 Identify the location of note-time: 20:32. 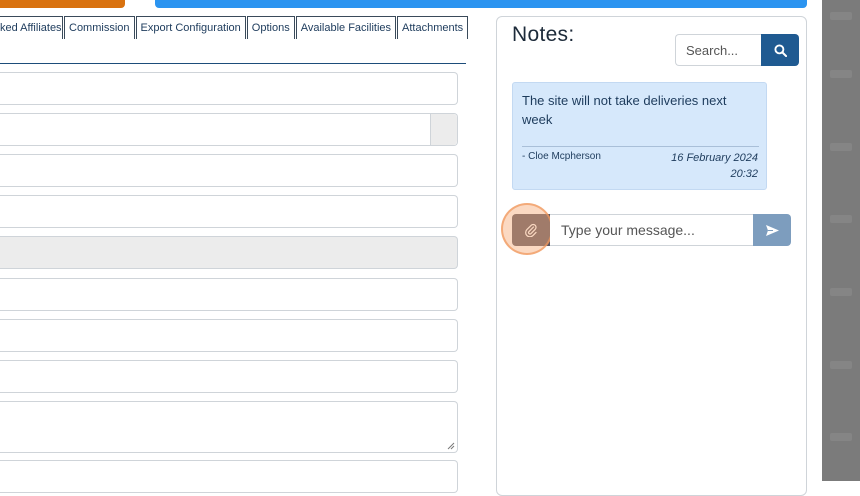
(744, 174).